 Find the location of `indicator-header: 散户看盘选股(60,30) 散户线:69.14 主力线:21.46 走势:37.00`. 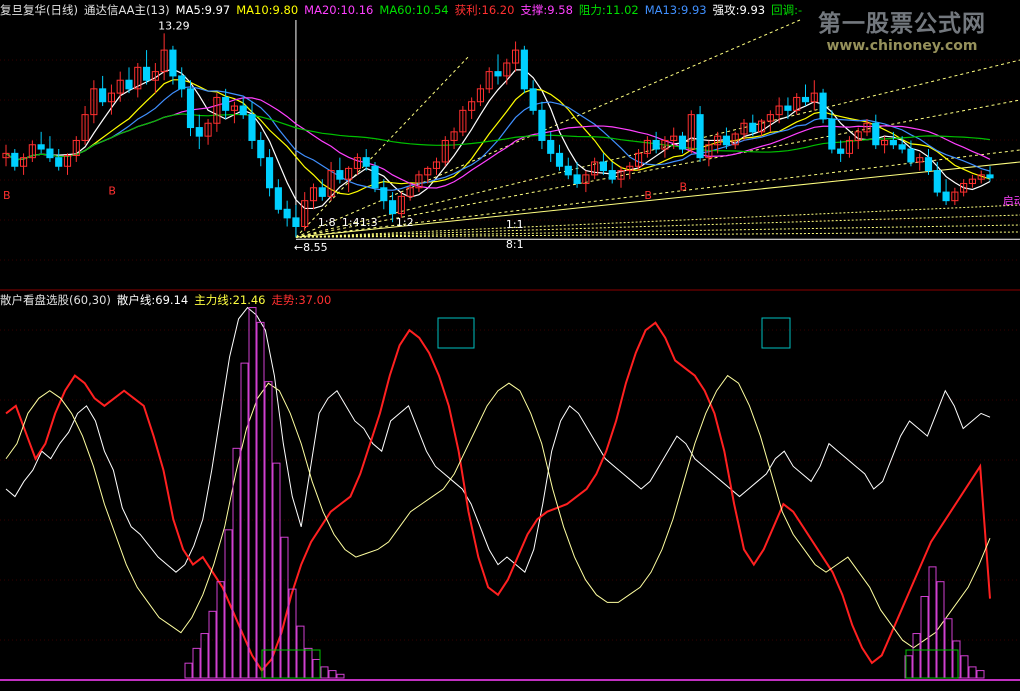

indicator-header: 散户看盘选股(60,30) 散户线:69.14 主力线:21.46 走势:37.00 is located at coordinates (168, 300).